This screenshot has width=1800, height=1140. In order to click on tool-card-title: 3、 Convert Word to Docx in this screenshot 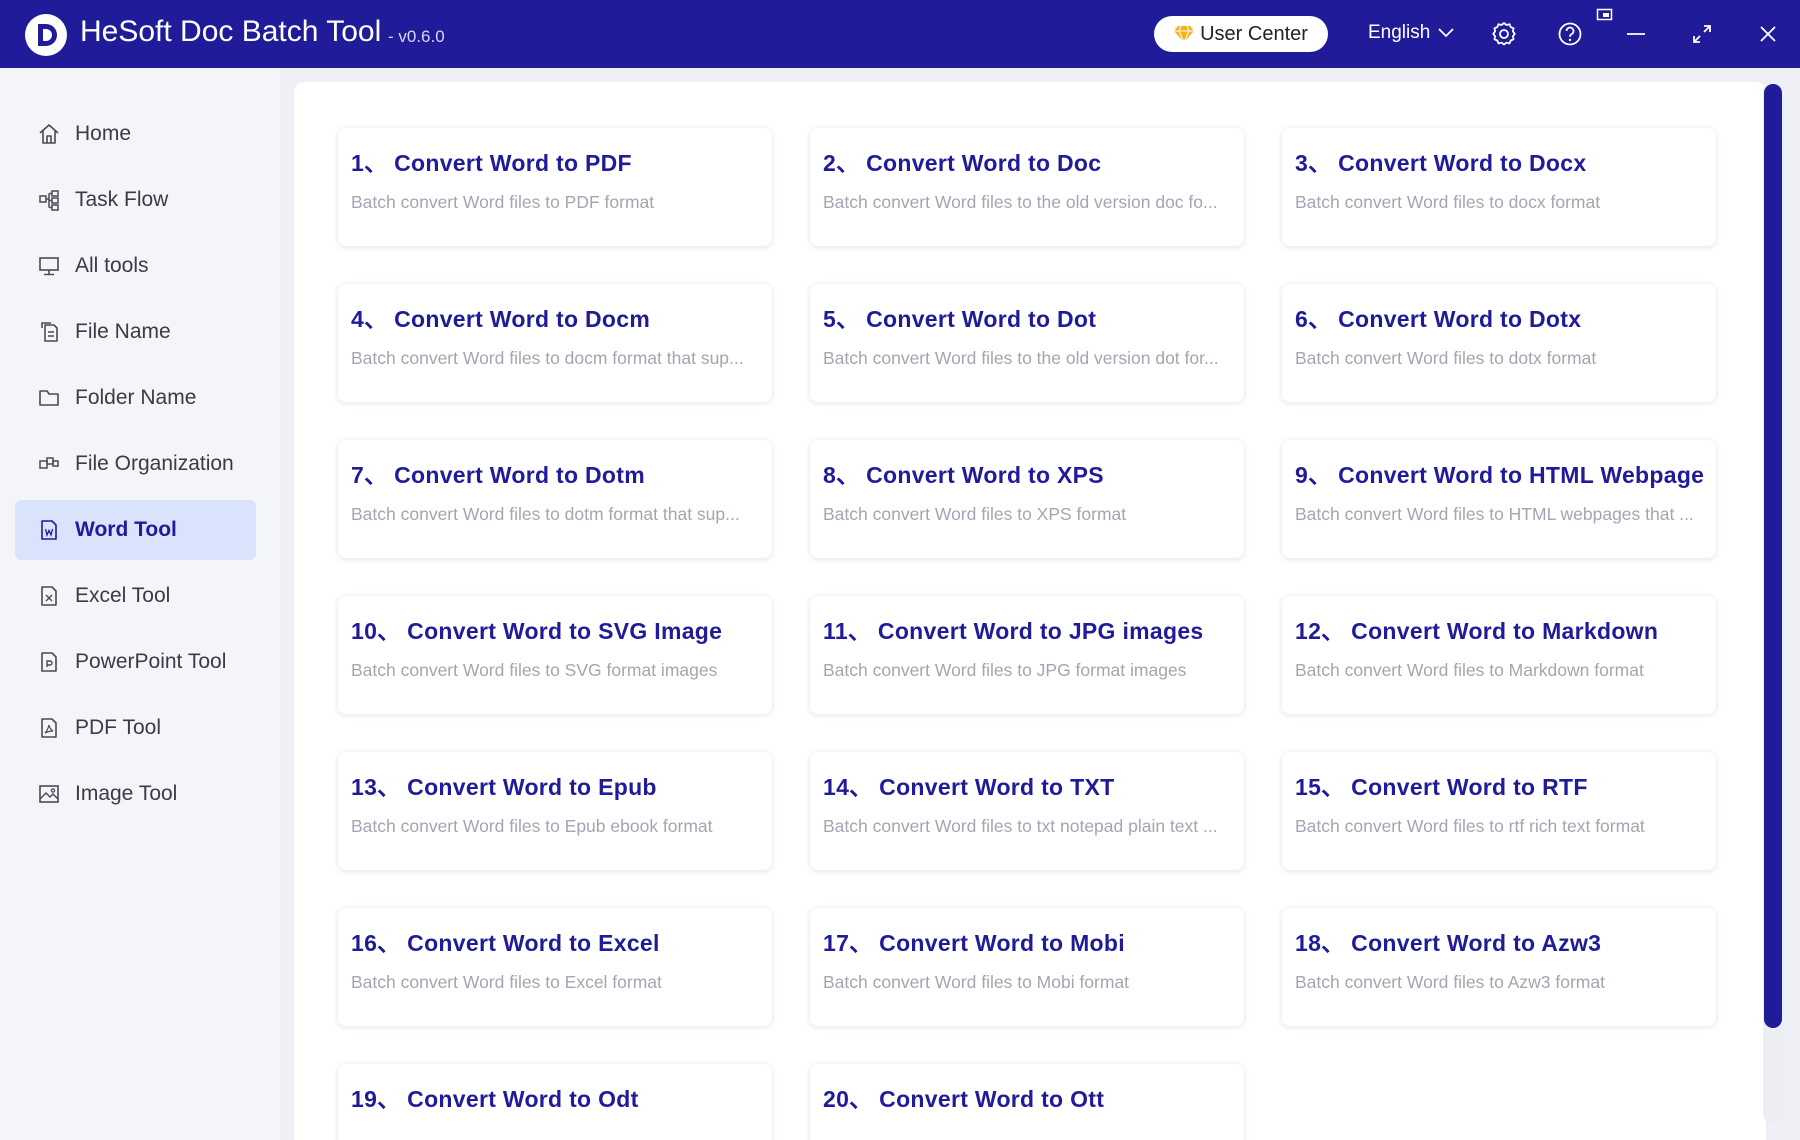, I will do `click(1441, 163)`.